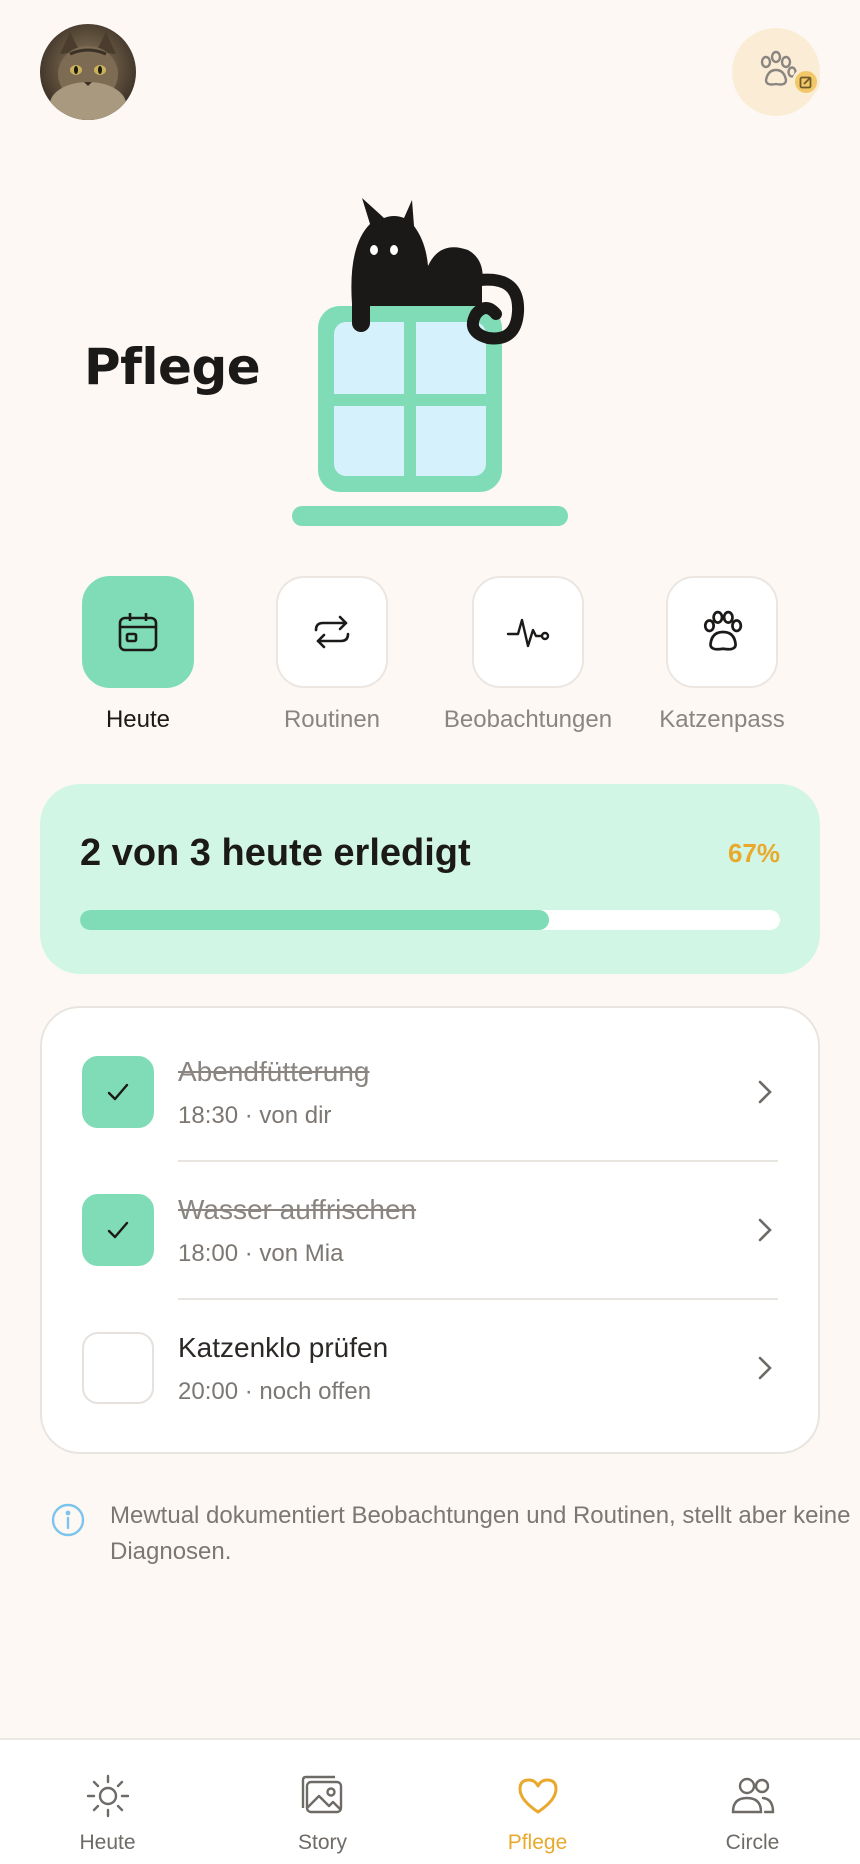 Image resolution: width=860 pixels, height=1864 pixels. What do you see at coordinates (274, 1071) in the screenshot?
I see `task-title: Abendfütterung` at bounding box center [274, 1071].